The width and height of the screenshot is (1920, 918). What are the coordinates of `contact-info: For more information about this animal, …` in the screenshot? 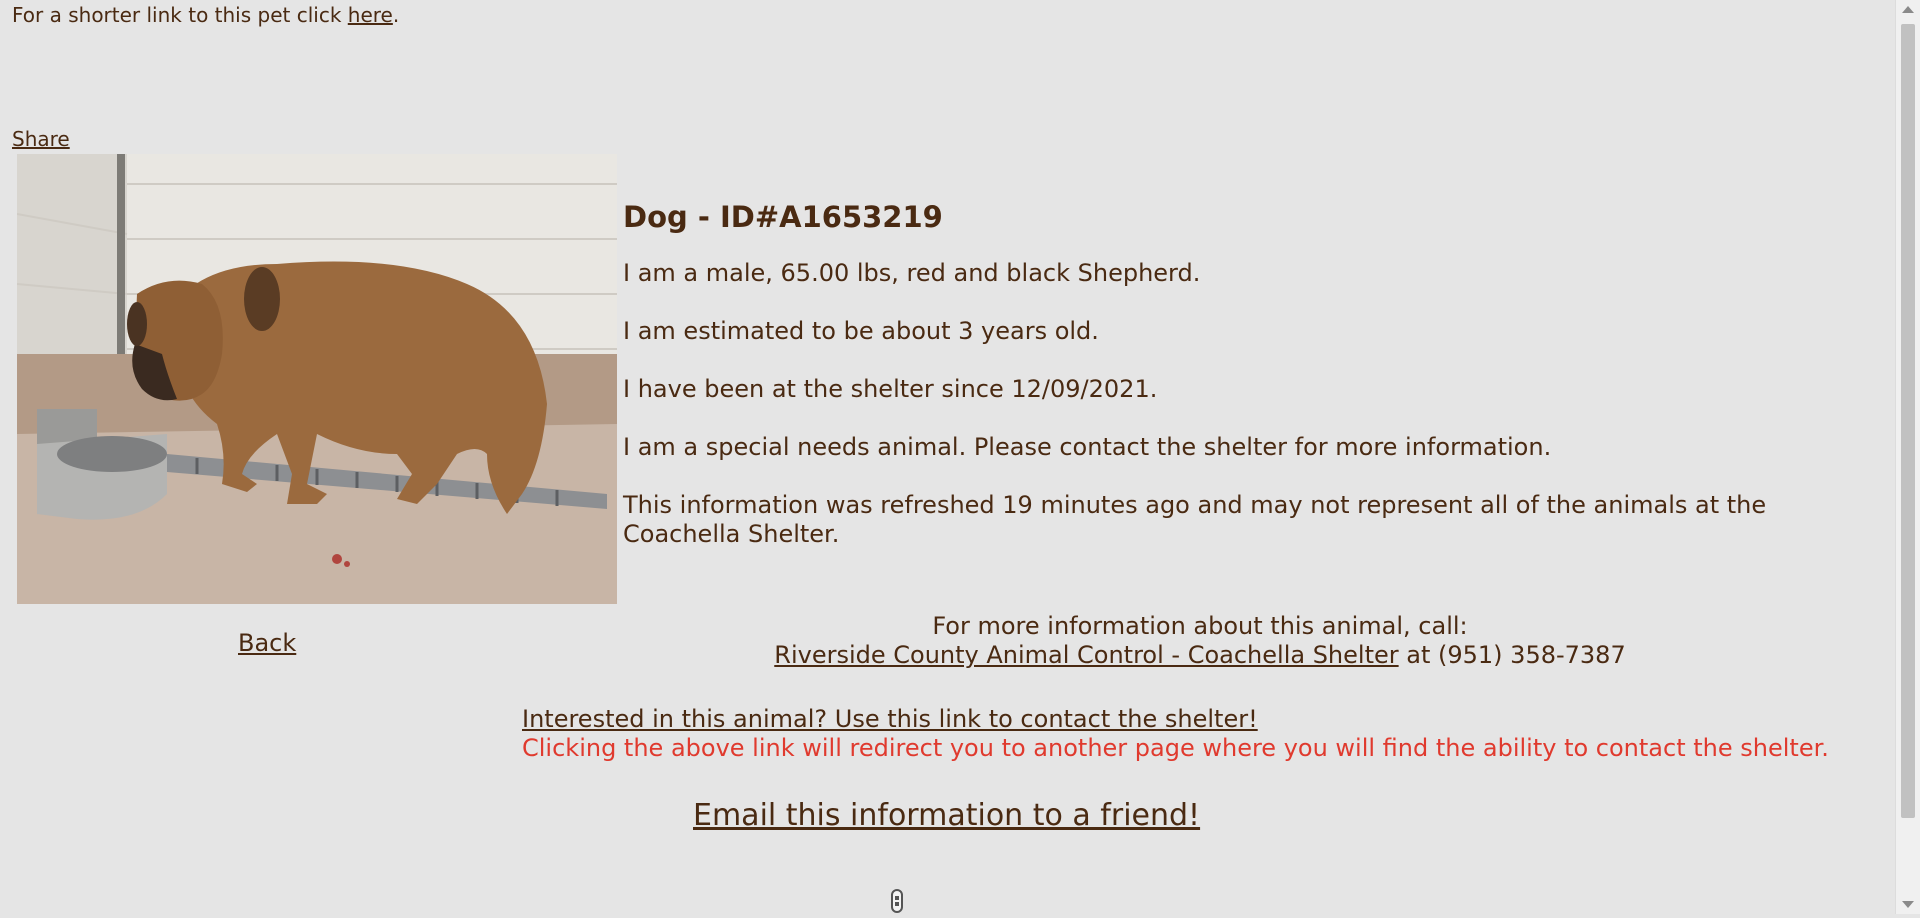 It's located at (1200, 641).